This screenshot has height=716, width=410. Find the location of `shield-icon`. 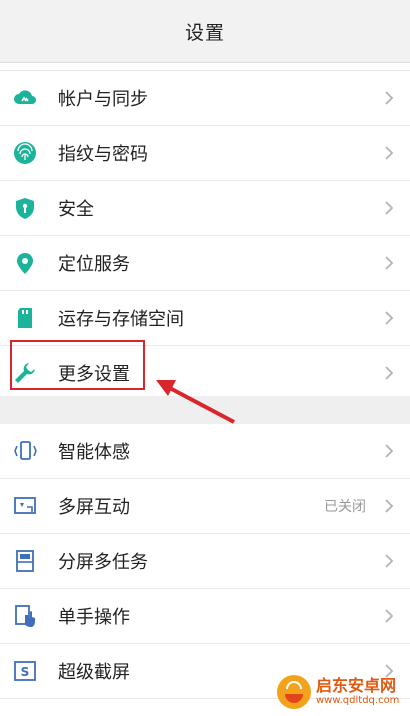

shield-icon is located at coordinates (25, 208).